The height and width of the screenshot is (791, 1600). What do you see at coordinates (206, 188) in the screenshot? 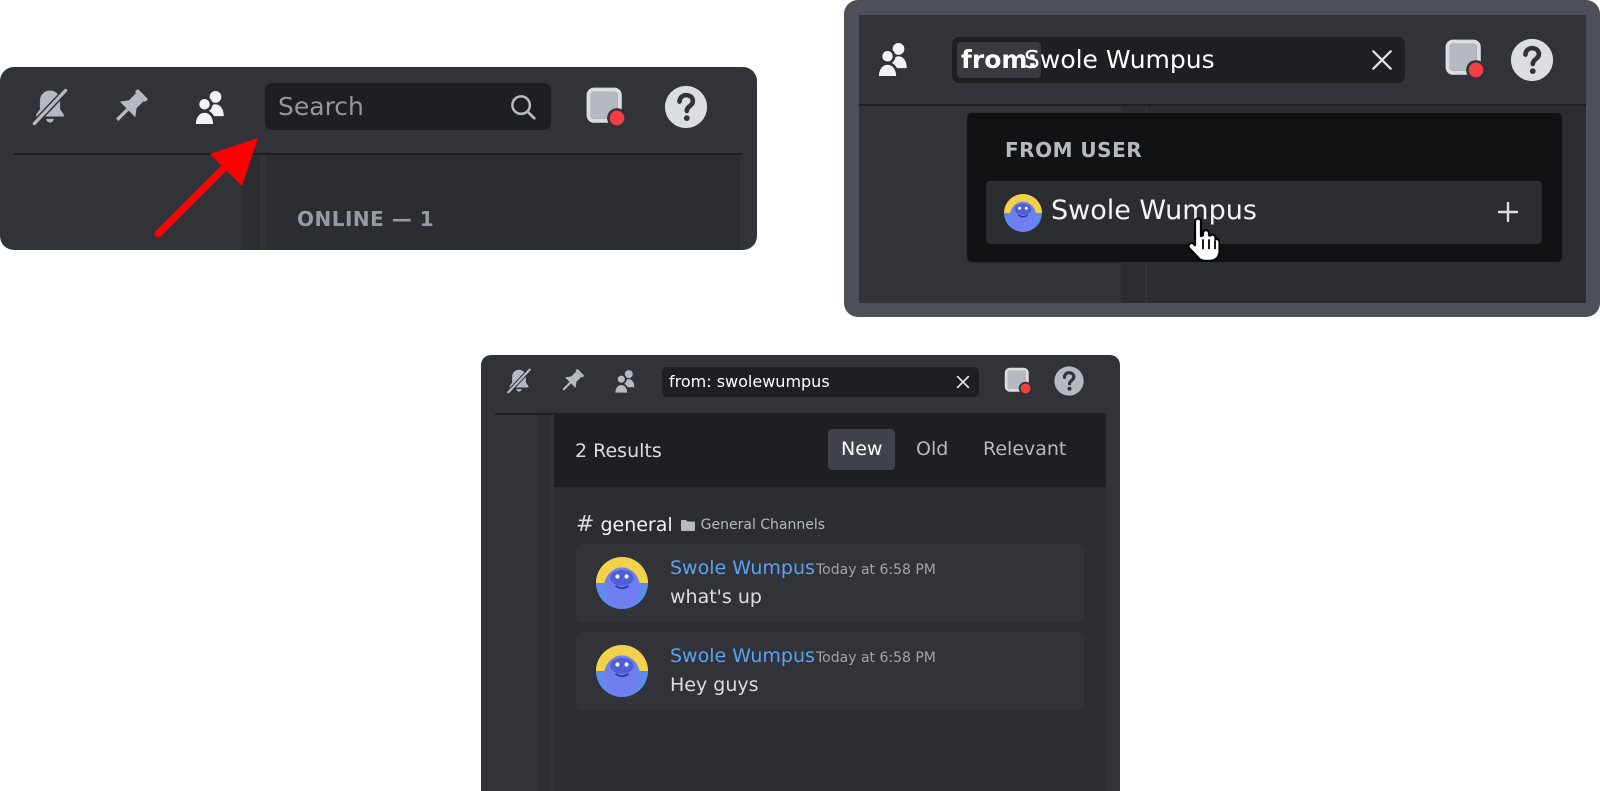
I see `red-arrow-annotation` at bounding box center [206, 188].